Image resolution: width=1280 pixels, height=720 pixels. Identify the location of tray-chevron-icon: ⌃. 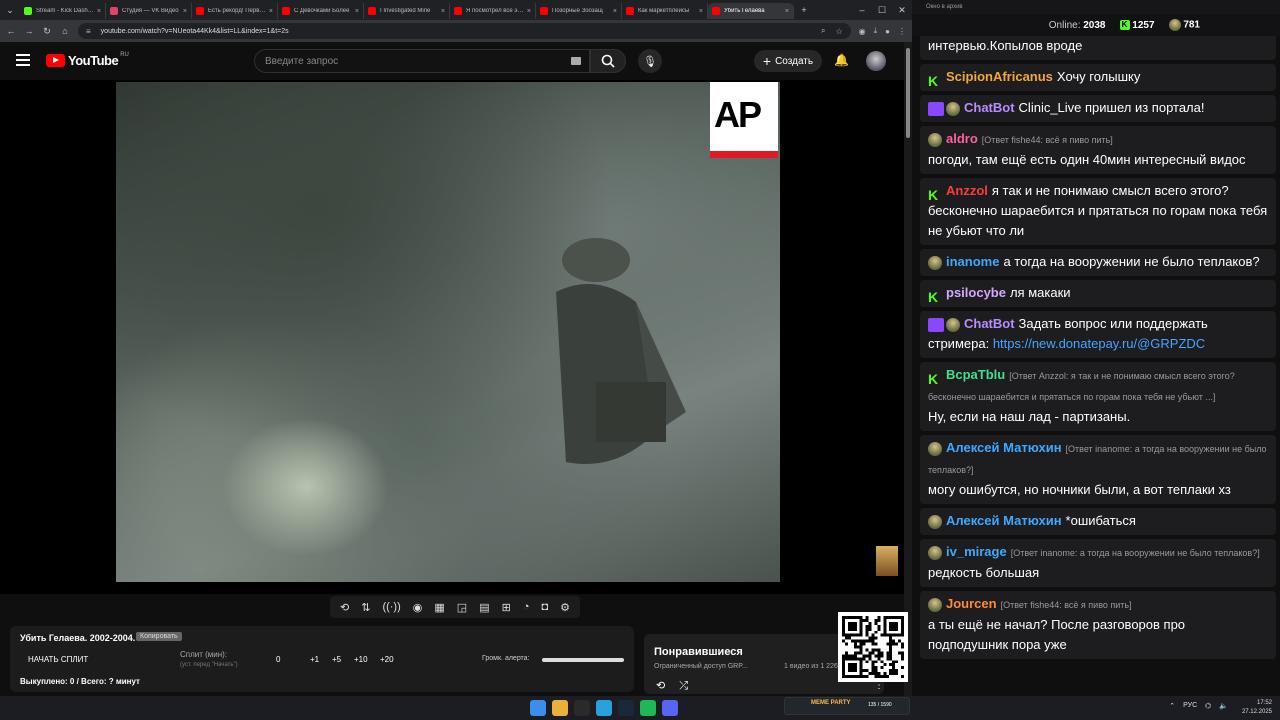
(1172, 706).